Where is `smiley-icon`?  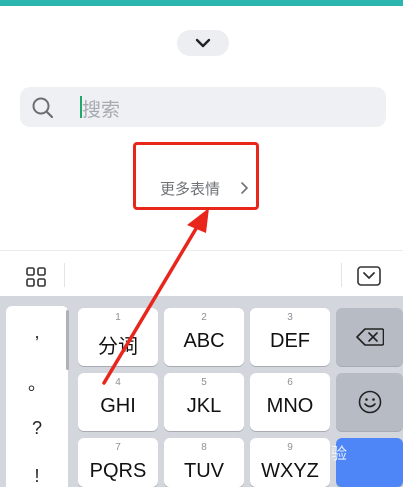 smiley-icon is located at coordinates (369, 402).